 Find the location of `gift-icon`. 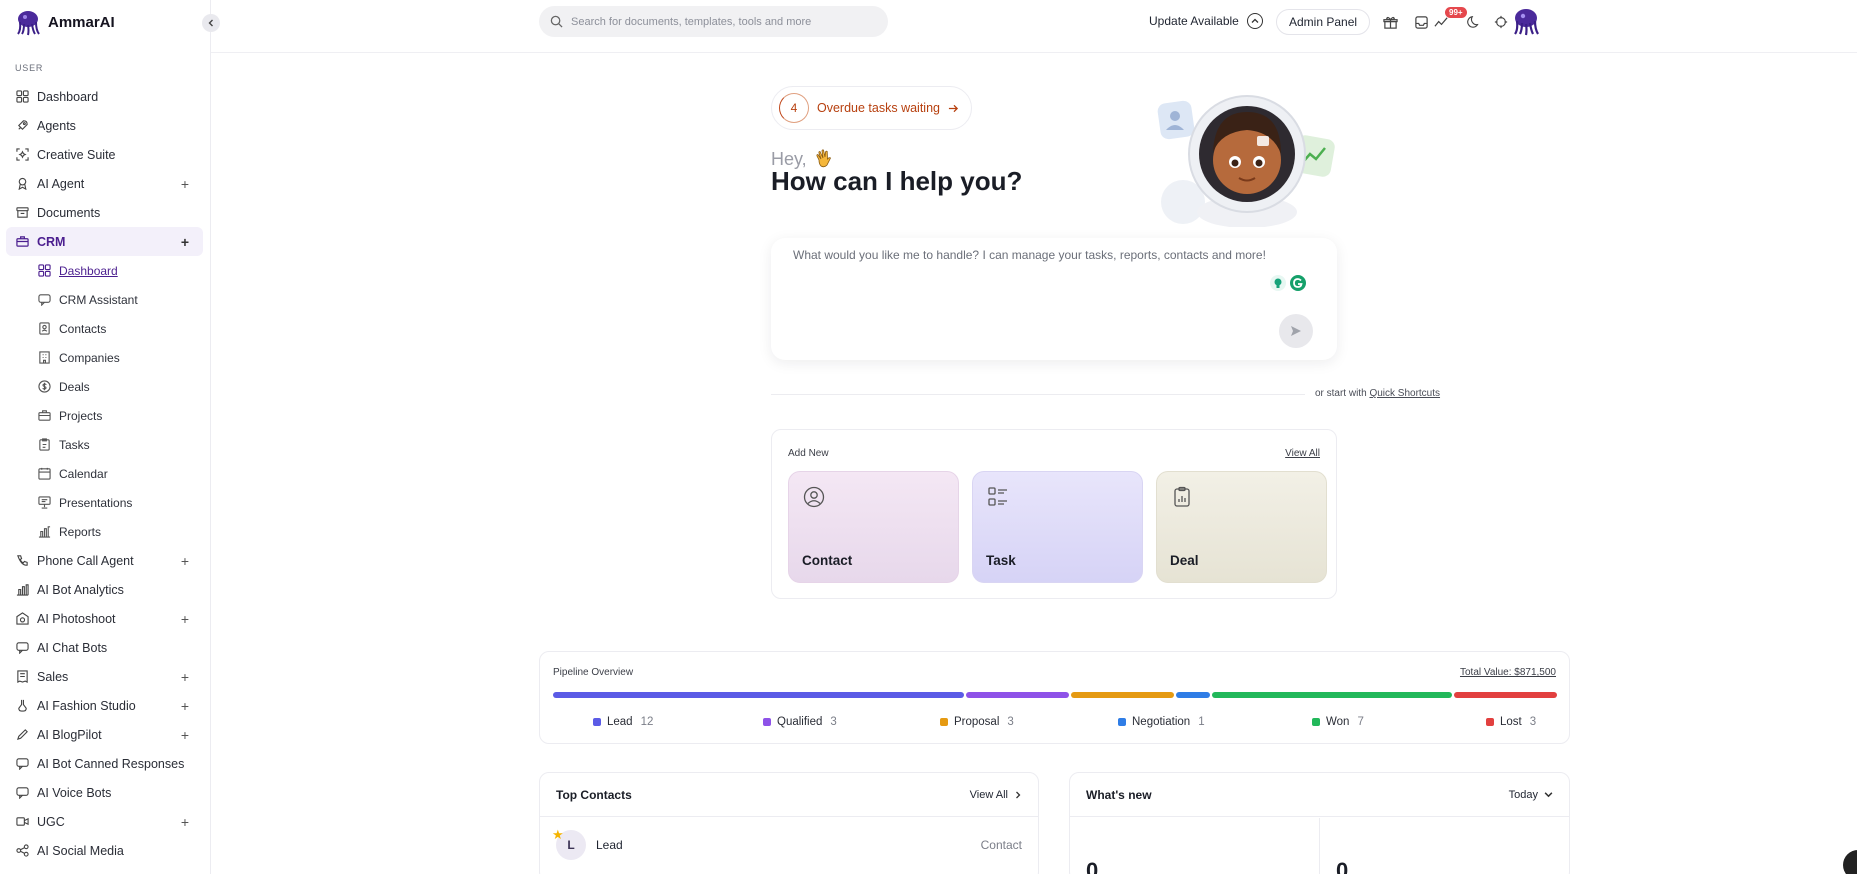

gift-icon is located at coordinates (1390, 22).